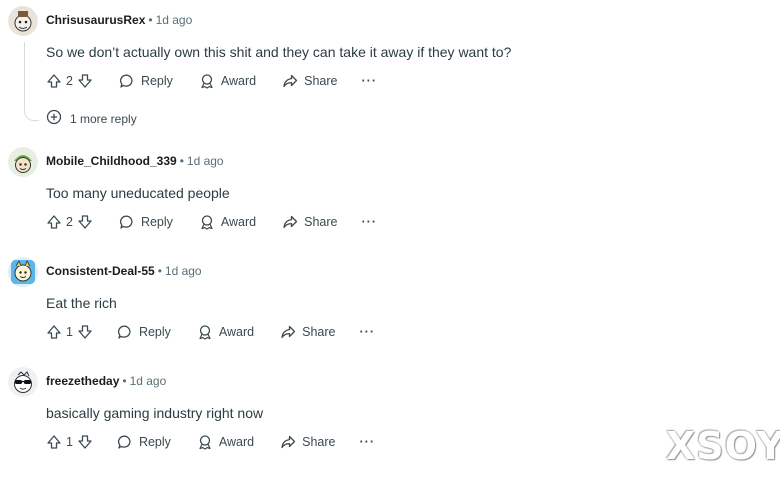 The height and width of the screenshot is (479, 780). What do you see at coordinates (81, 303) in the screenshot?
I see `comment-body: Eat the rich` at bounding box center [81, 303].